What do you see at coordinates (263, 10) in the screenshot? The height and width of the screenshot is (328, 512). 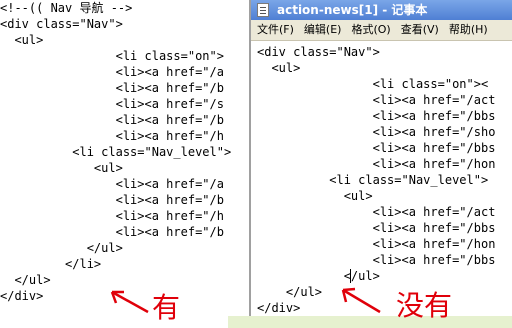 I see `notepad-icon` at bounding box center [263, 10].